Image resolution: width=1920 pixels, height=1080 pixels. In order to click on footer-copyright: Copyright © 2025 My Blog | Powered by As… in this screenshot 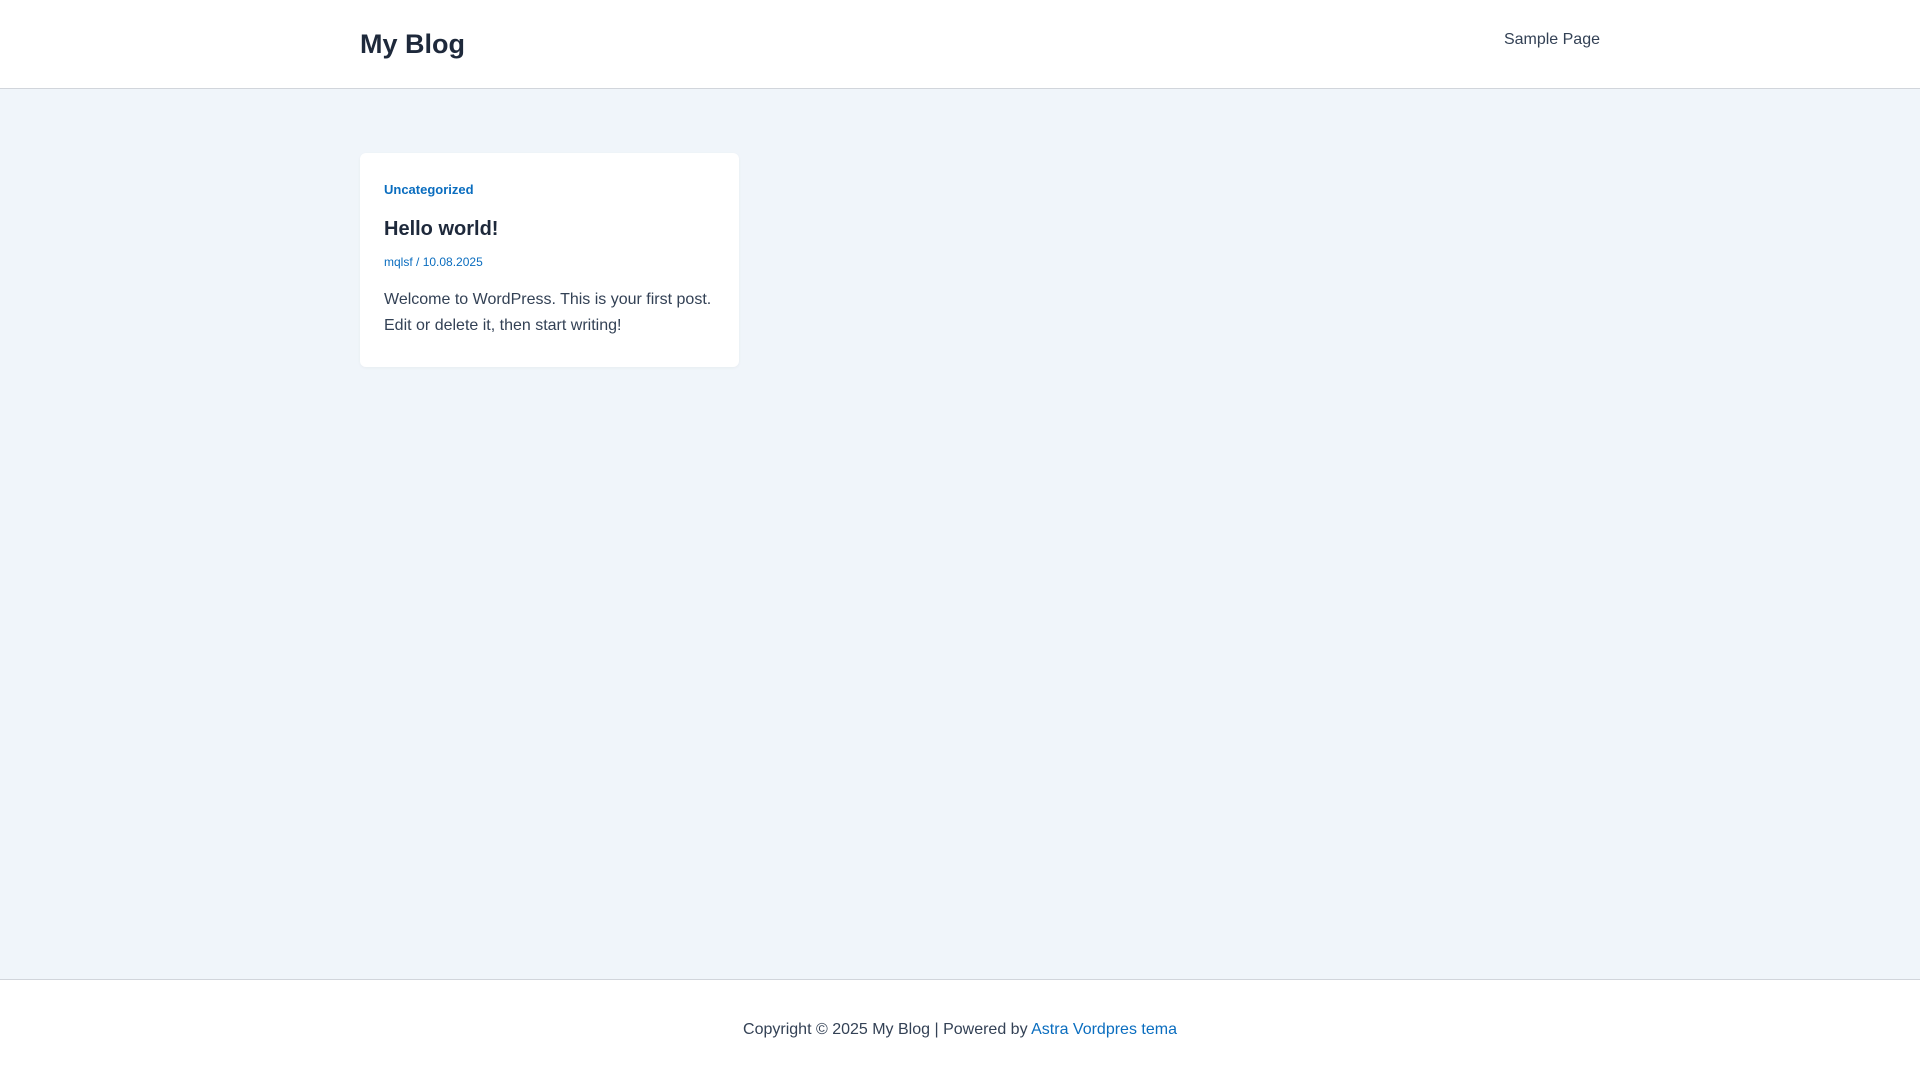, I will do `click(960, 1030)`.